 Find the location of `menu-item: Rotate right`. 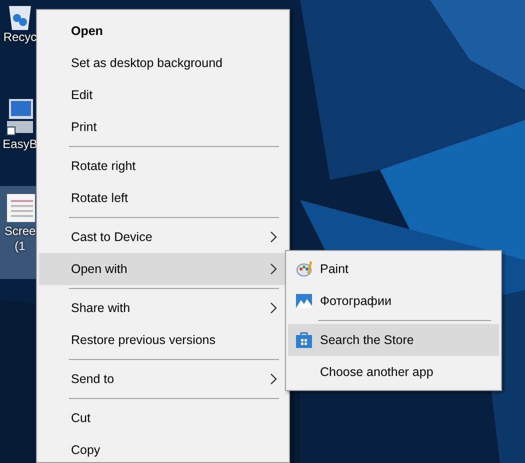

menu-item: Rotate right is located at coordinates (163, 166).